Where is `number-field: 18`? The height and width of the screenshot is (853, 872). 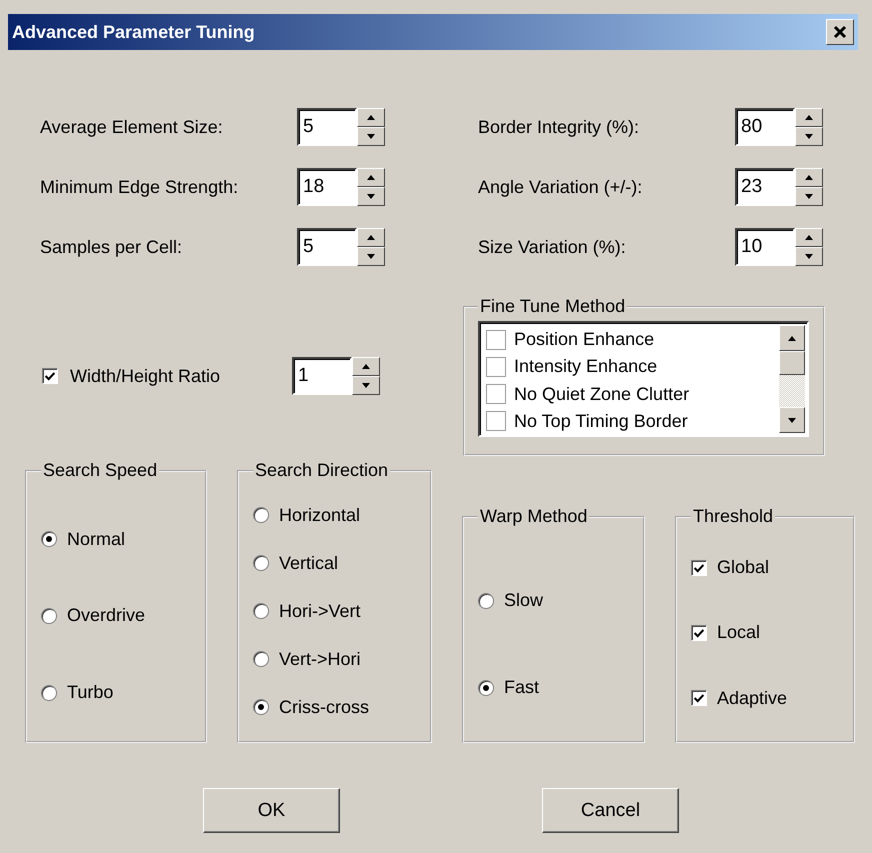
number-field: 18 is located at coordinates (327, 187).